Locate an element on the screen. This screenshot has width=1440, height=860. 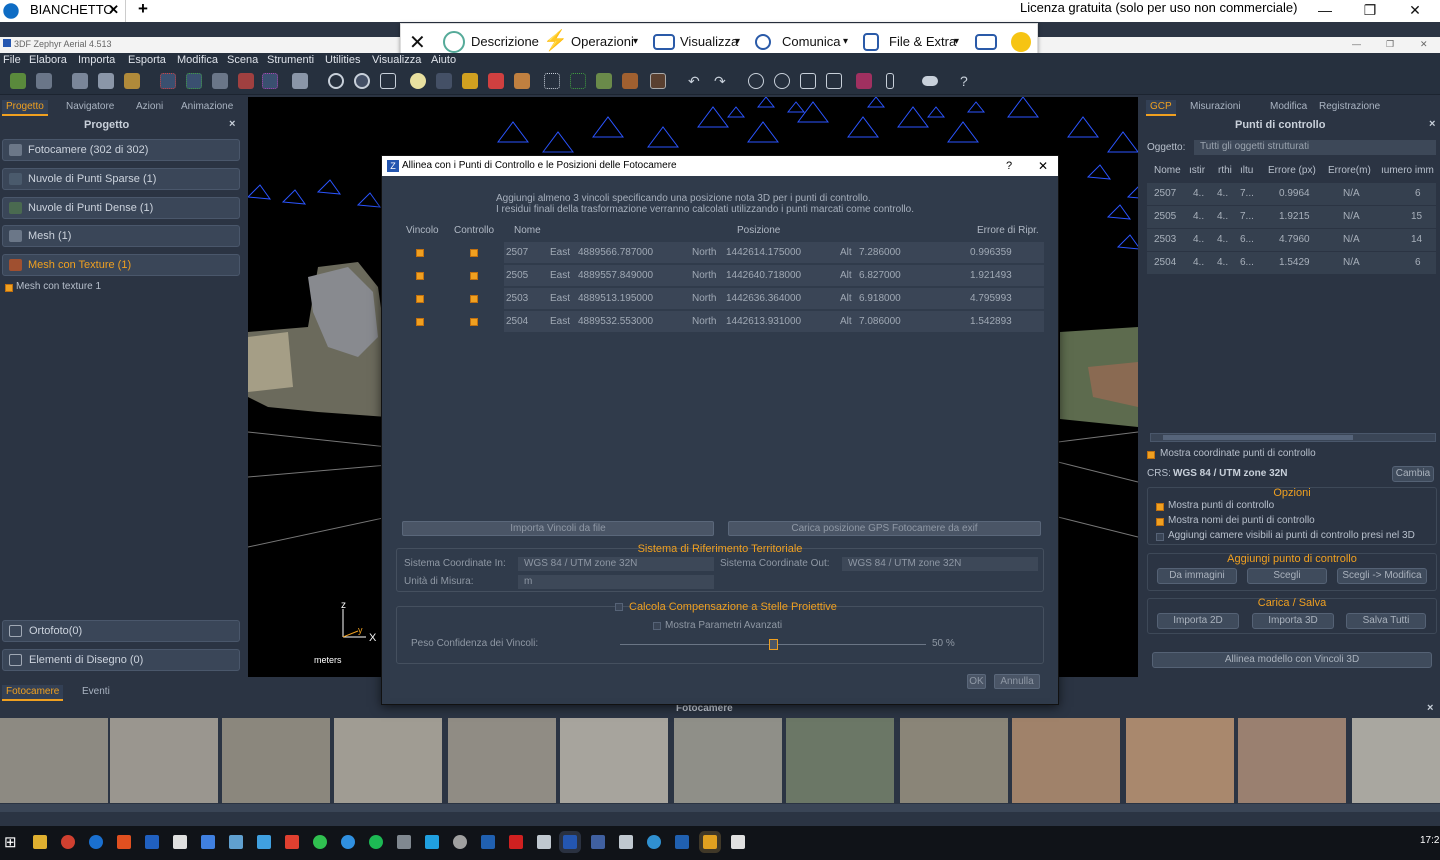
app-maximize-button: ❐ is located at coordinates (1390, 44).